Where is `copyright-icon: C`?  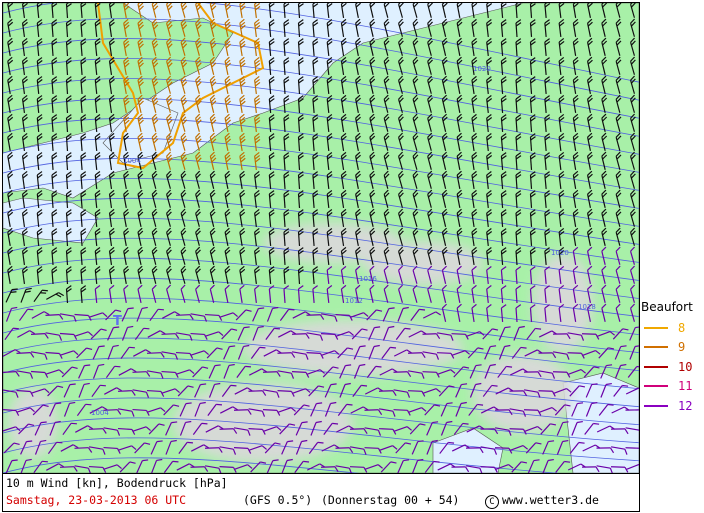 copyright-icon: C is located at coordinates (492, 502).